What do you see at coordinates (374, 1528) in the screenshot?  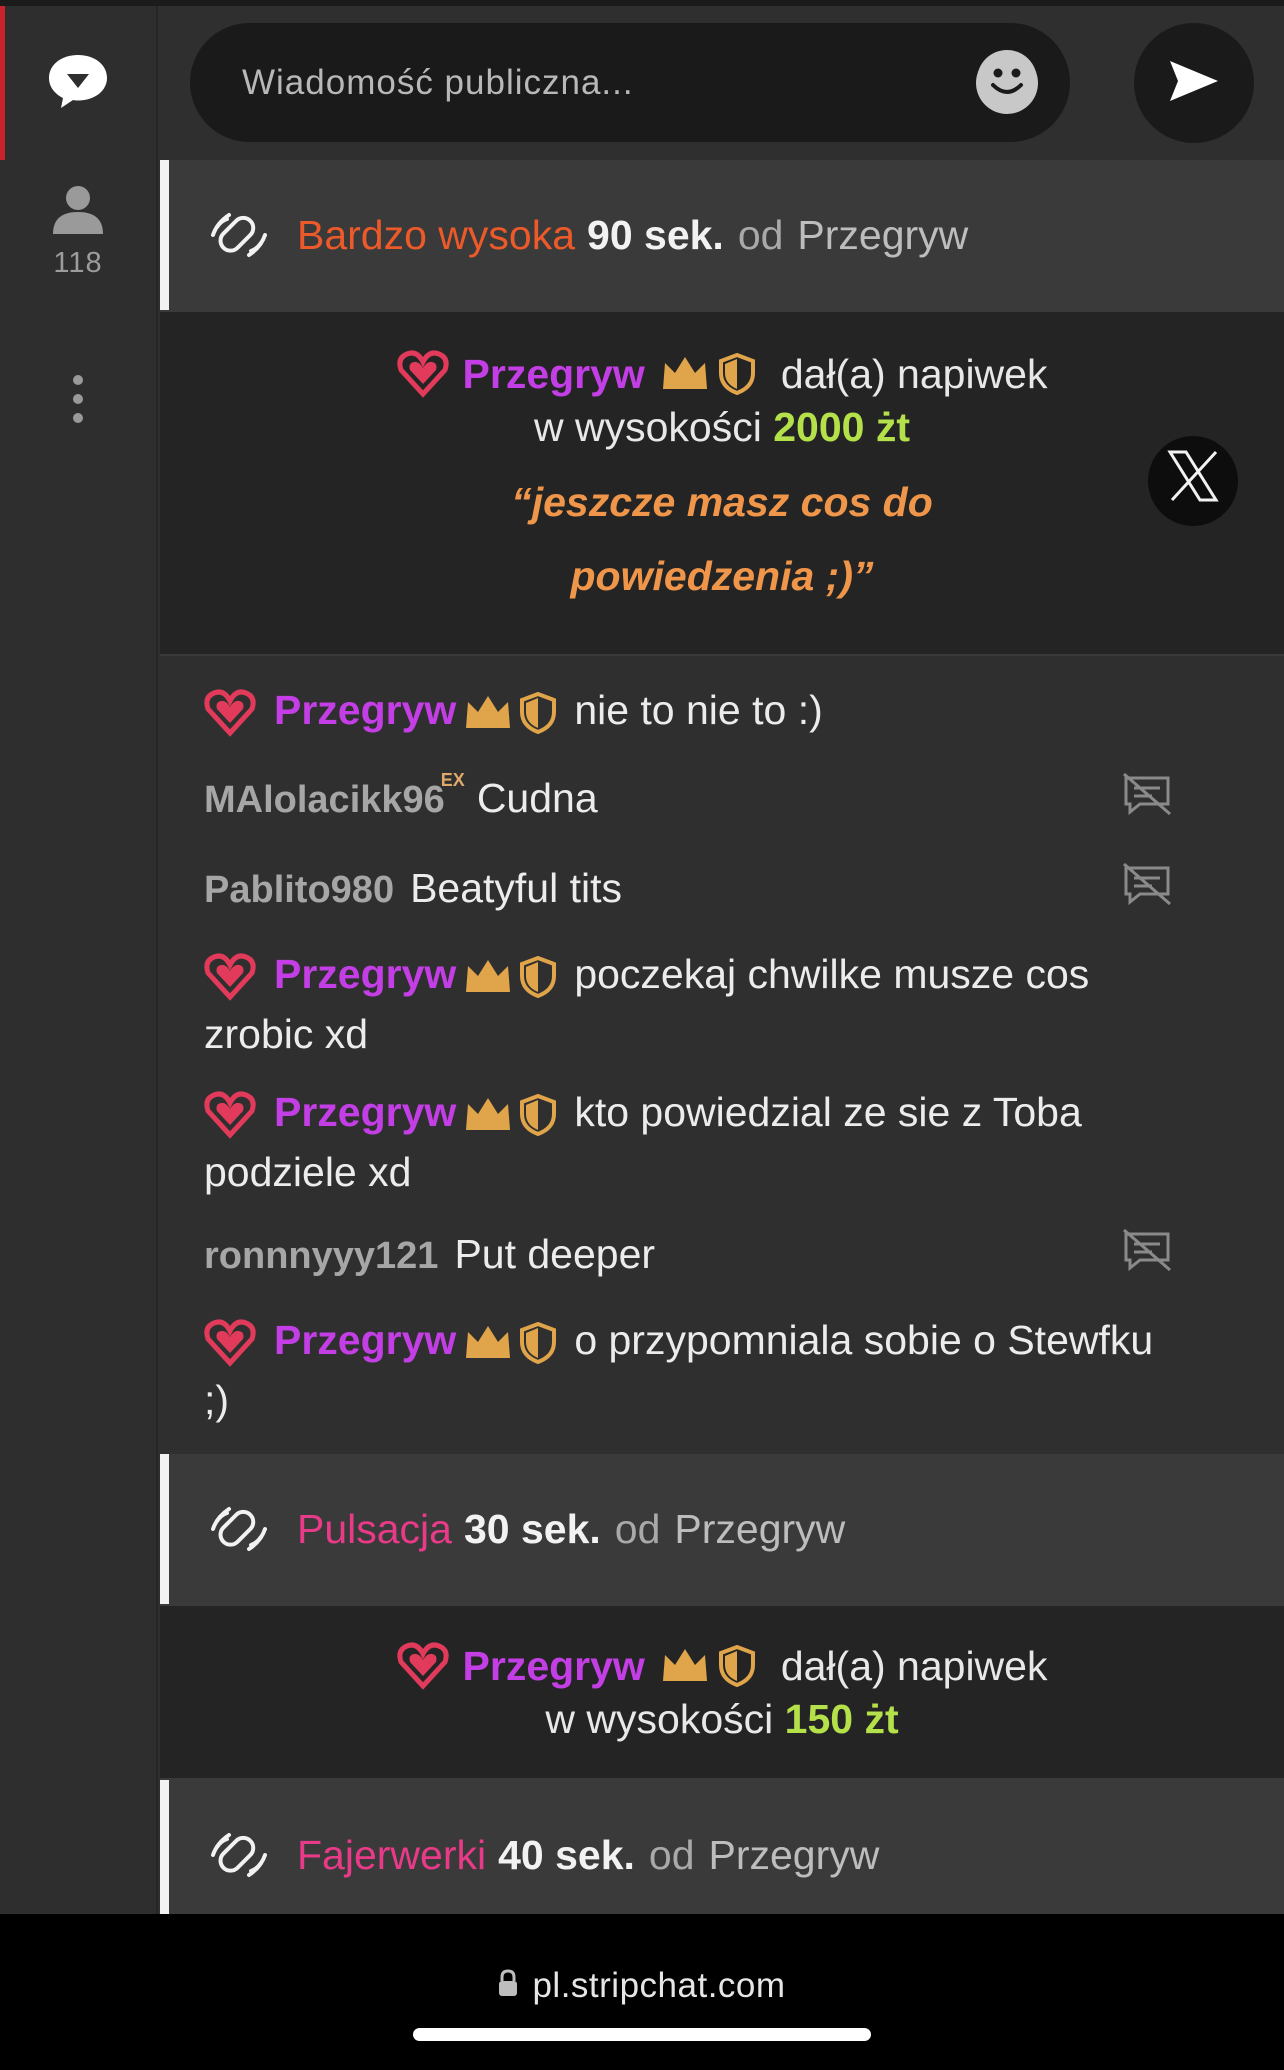 I see `action-name: Pulsacja` at bounding box center [374, 1528].